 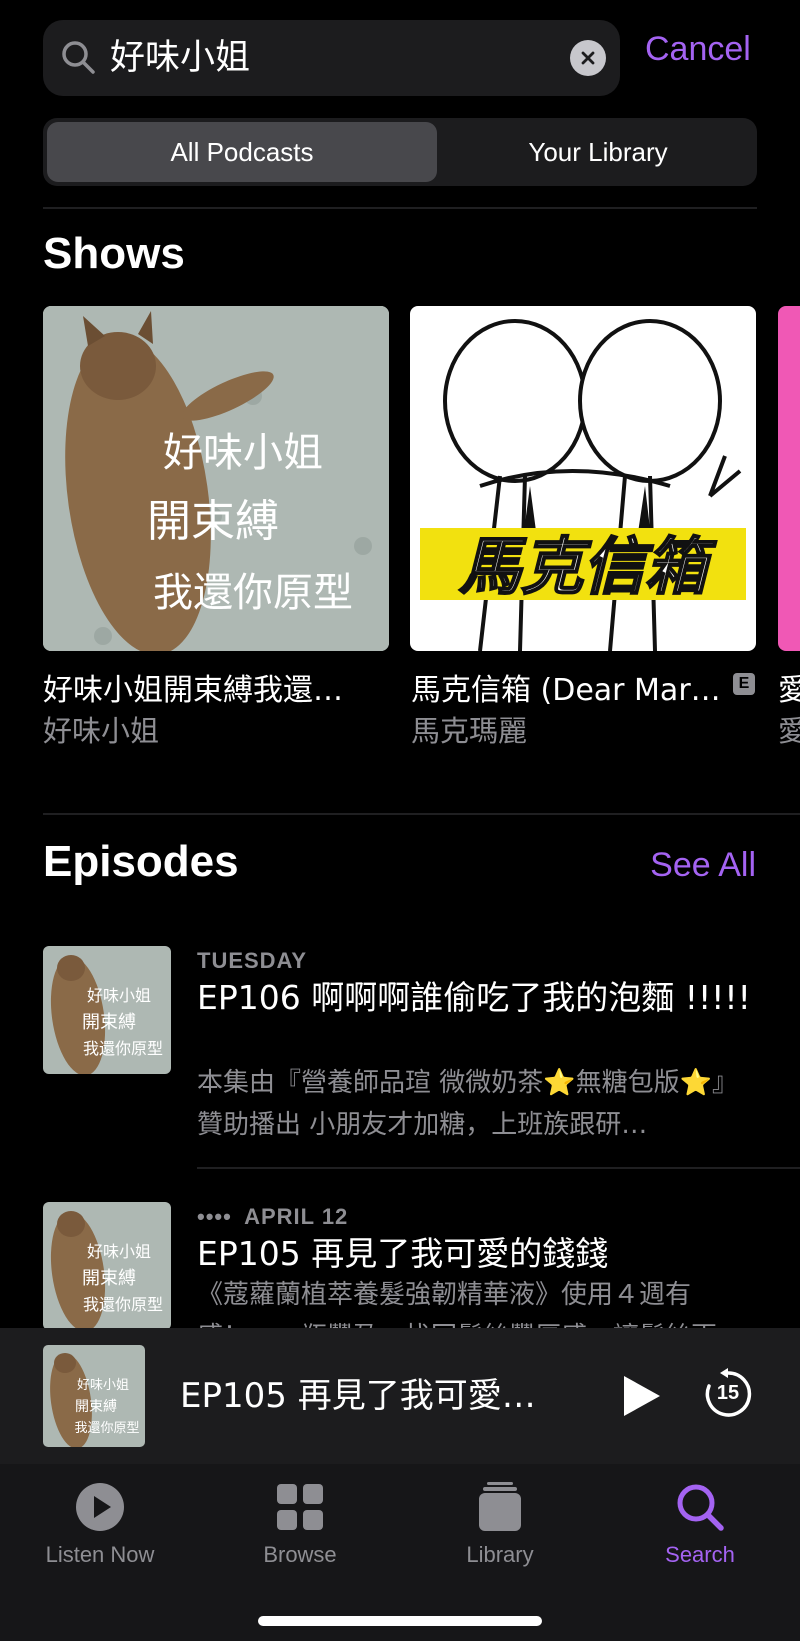 What do you see at coordinates (789, 478) in the screenshot?
I see `show-artwork-partial` at bounding box center [789, 478].